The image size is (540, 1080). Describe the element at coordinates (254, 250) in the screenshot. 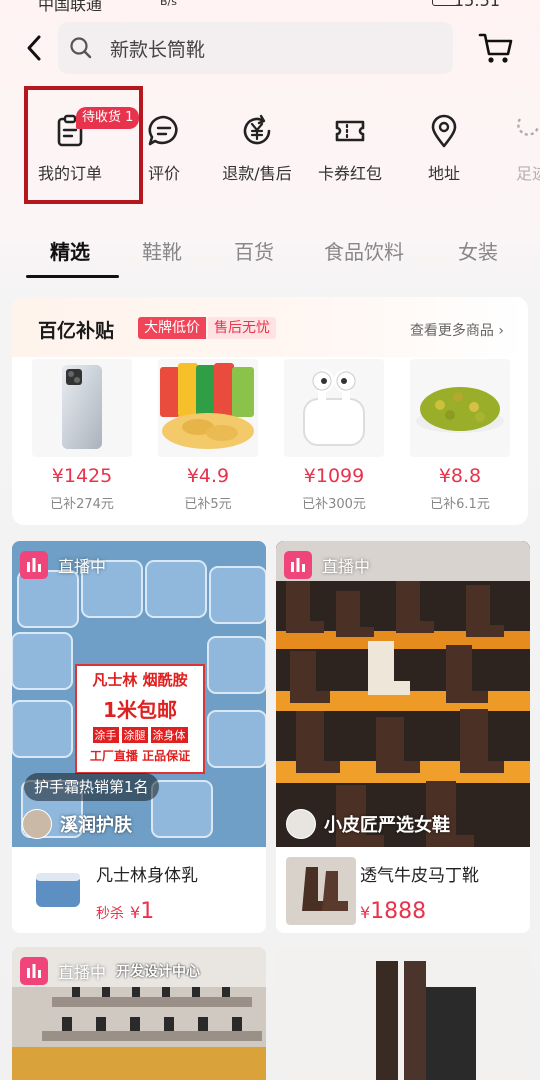

I see `tab-general-goods: 百货` at that location.